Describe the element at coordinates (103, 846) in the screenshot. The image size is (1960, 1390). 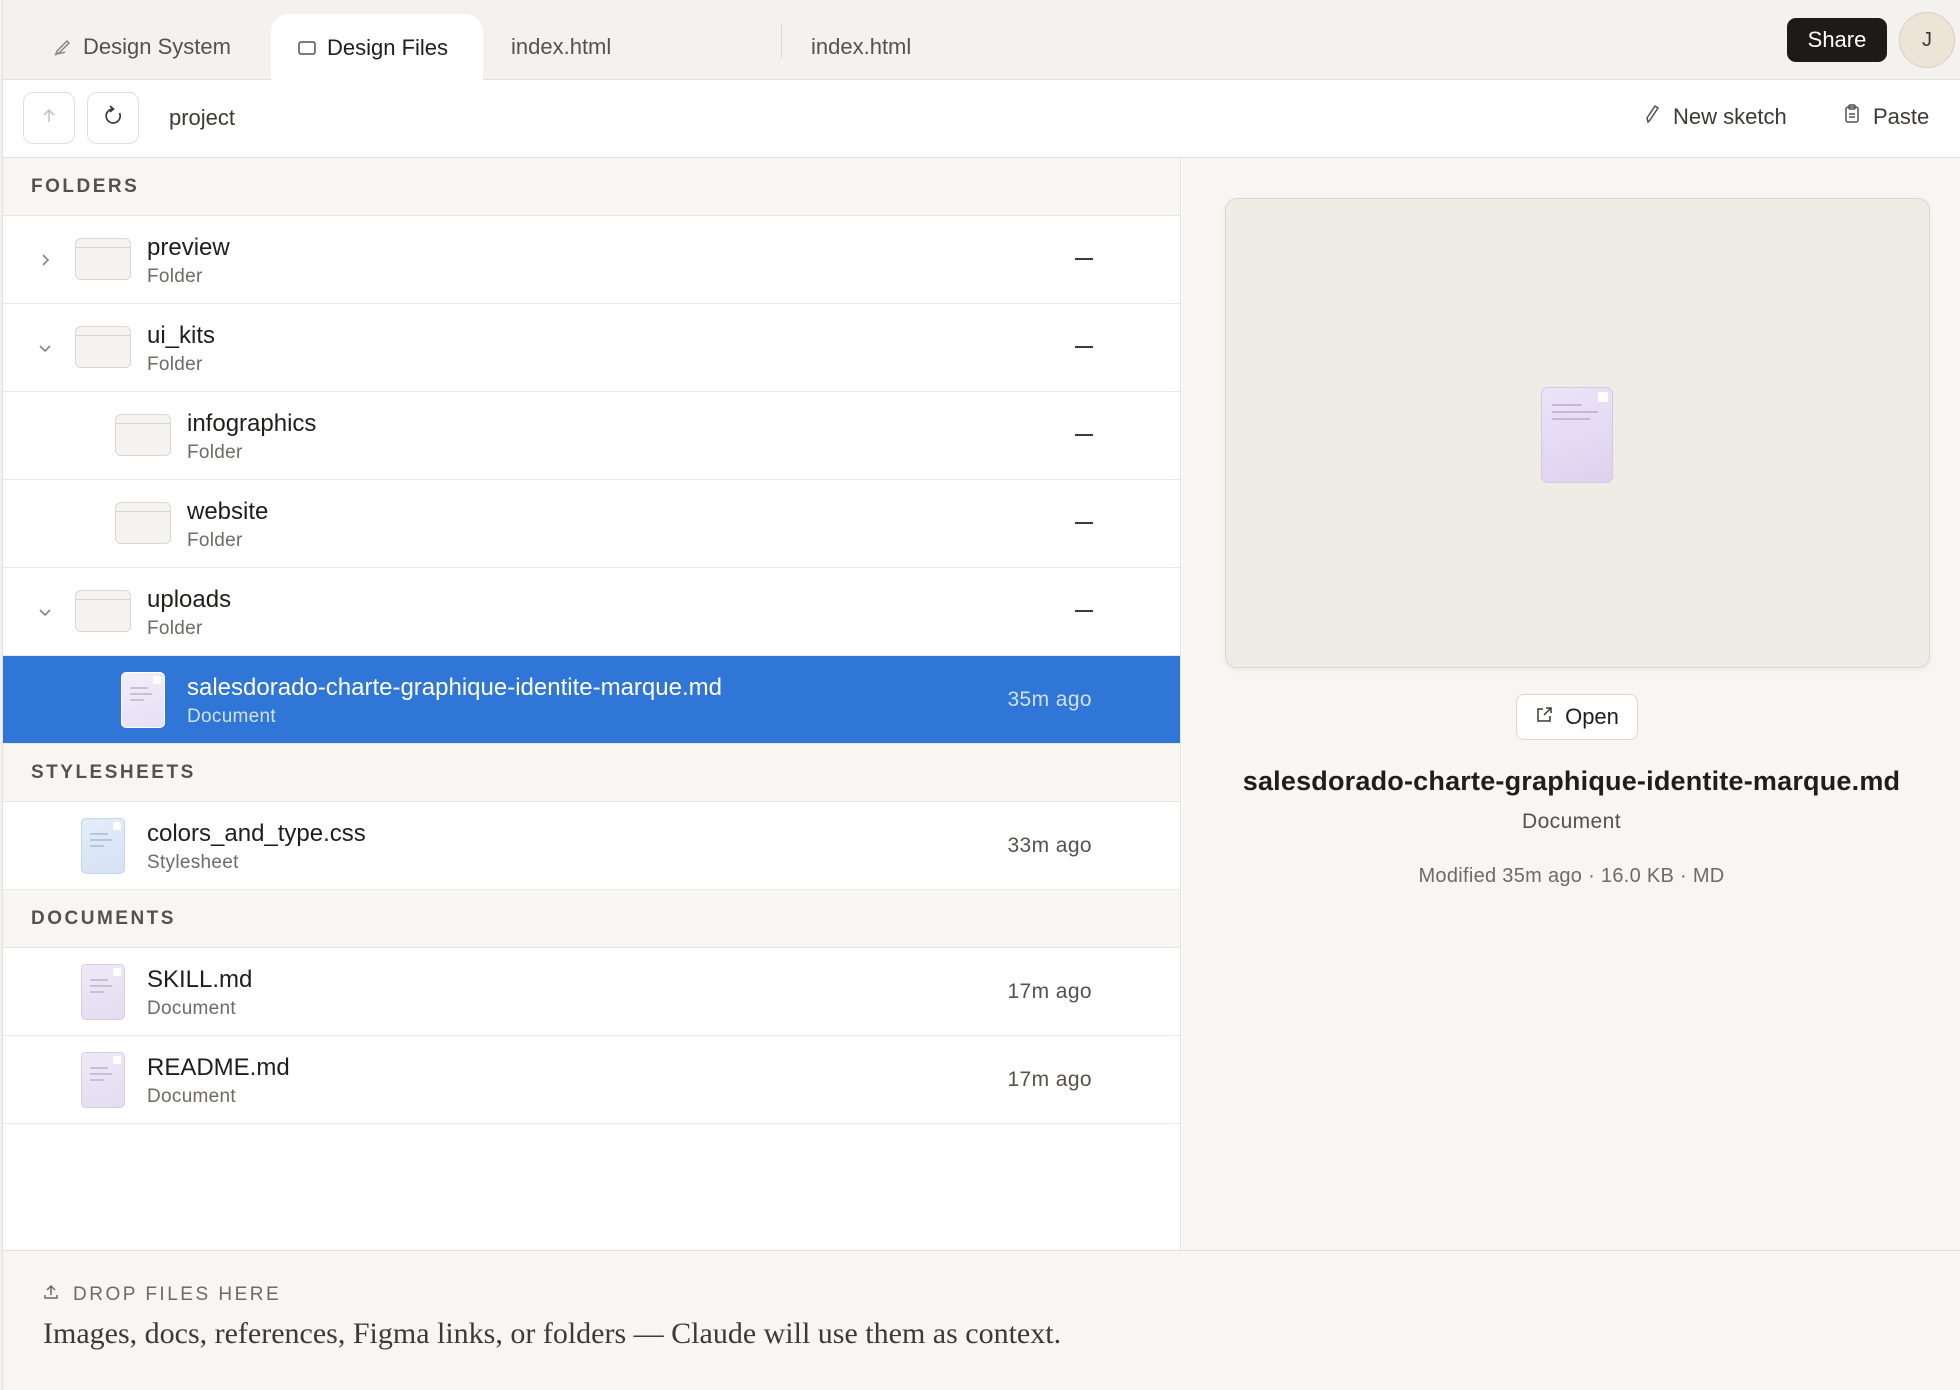
I see `stylesheet-icon` at that location.